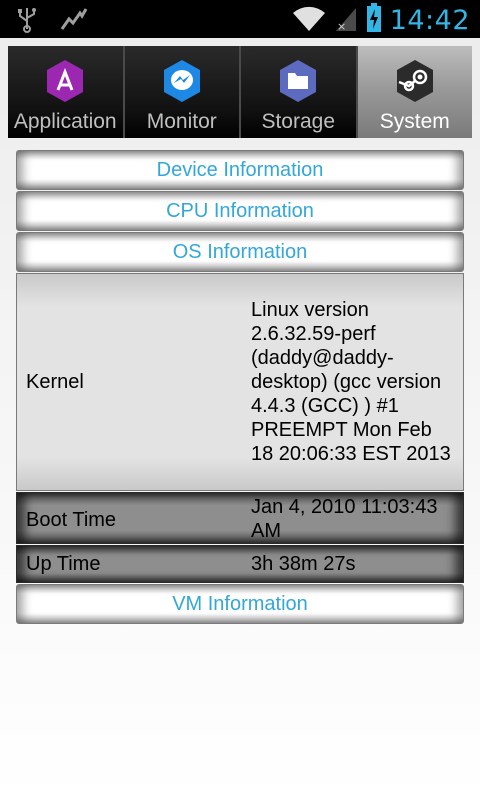  I want to click on os-information-button: OS Information, so click(240, 252).